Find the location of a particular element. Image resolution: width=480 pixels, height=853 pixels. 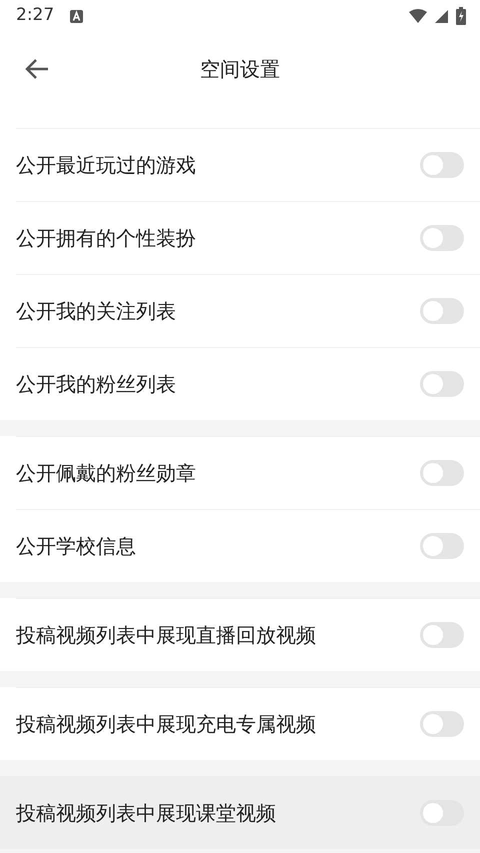

back-button is located at coordinates (37, 68).